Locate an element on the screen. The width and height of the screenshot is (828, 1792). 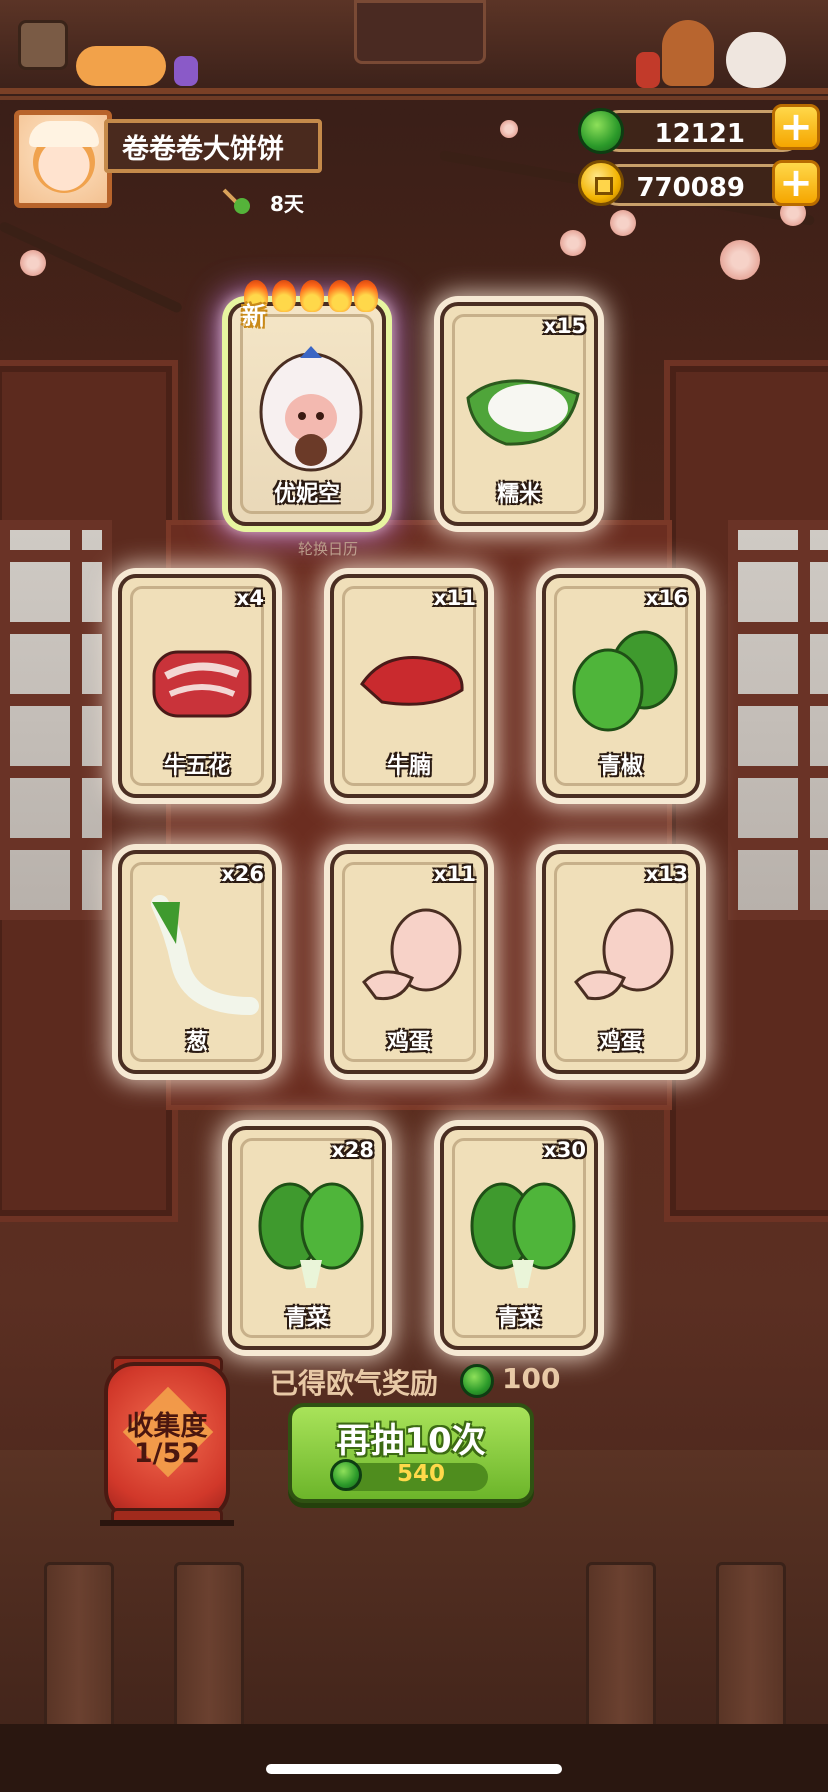
beef-brisket-icon is located at coordinates (413, 679).